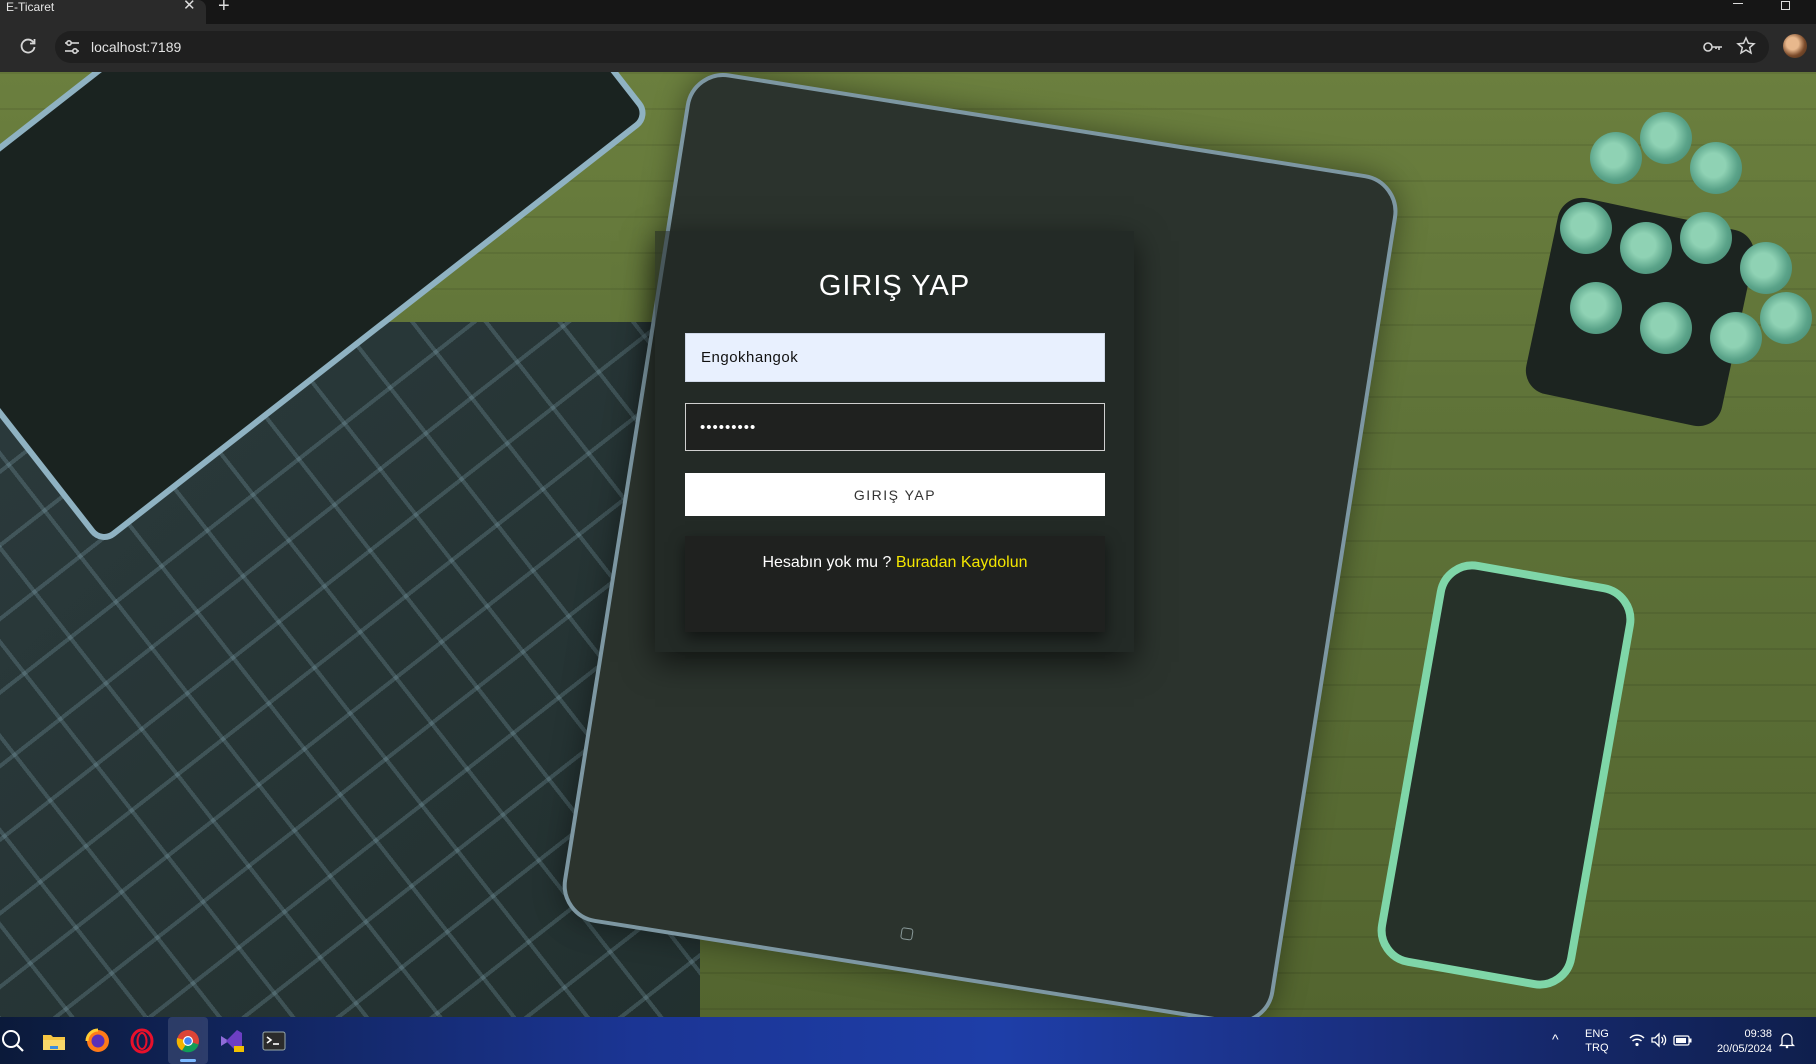  I want to click on new-tab-button: +, so click(224, 8).